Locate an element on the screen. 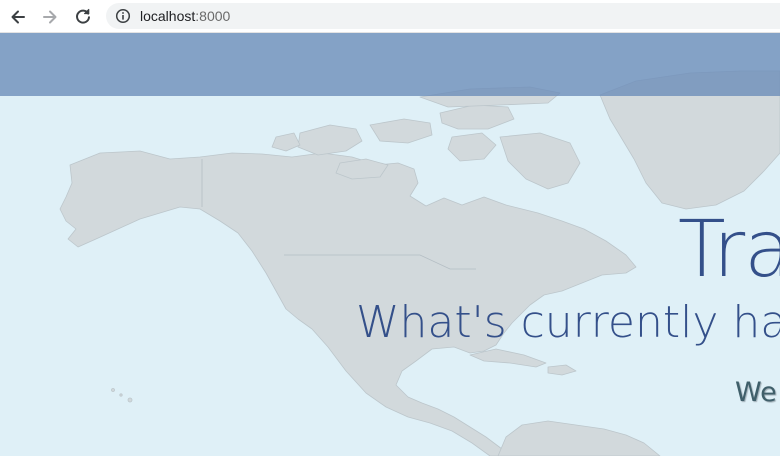 This screenshot has width=780, height=456. arrow-left-icon is located at coordinates (18, 17).